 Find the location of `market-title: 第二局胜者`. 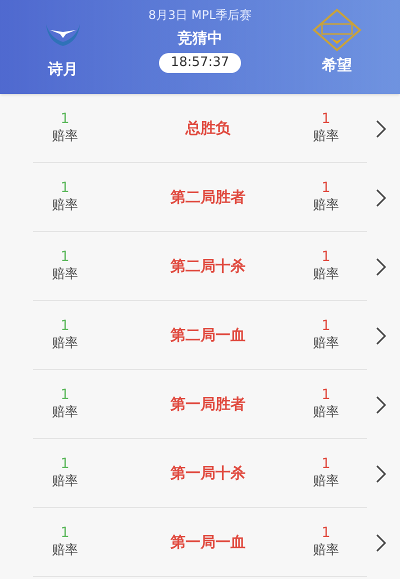

market-title: 第二局胜者 is located at coordinates (208, 197).